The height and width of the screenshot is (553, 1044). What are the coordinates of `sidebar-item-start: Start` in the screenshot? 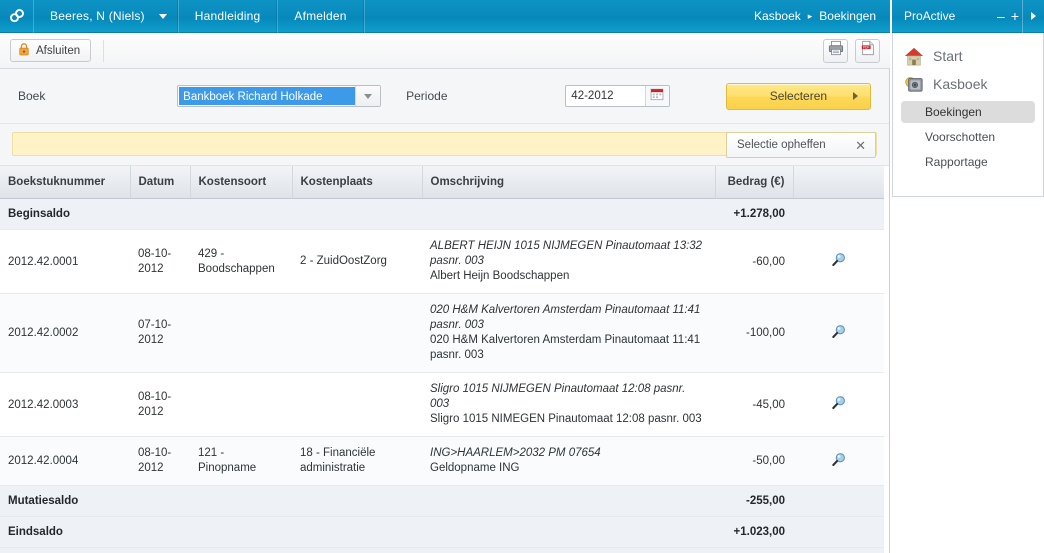 It's located at (968, 56).